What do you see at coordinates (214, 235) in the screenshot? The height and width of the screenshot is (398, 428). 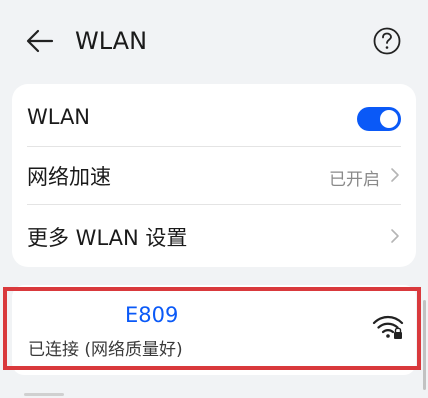 I see `more-wlan-settings-row: 更多 WLAN 设置` at bounding box center [214, 235].